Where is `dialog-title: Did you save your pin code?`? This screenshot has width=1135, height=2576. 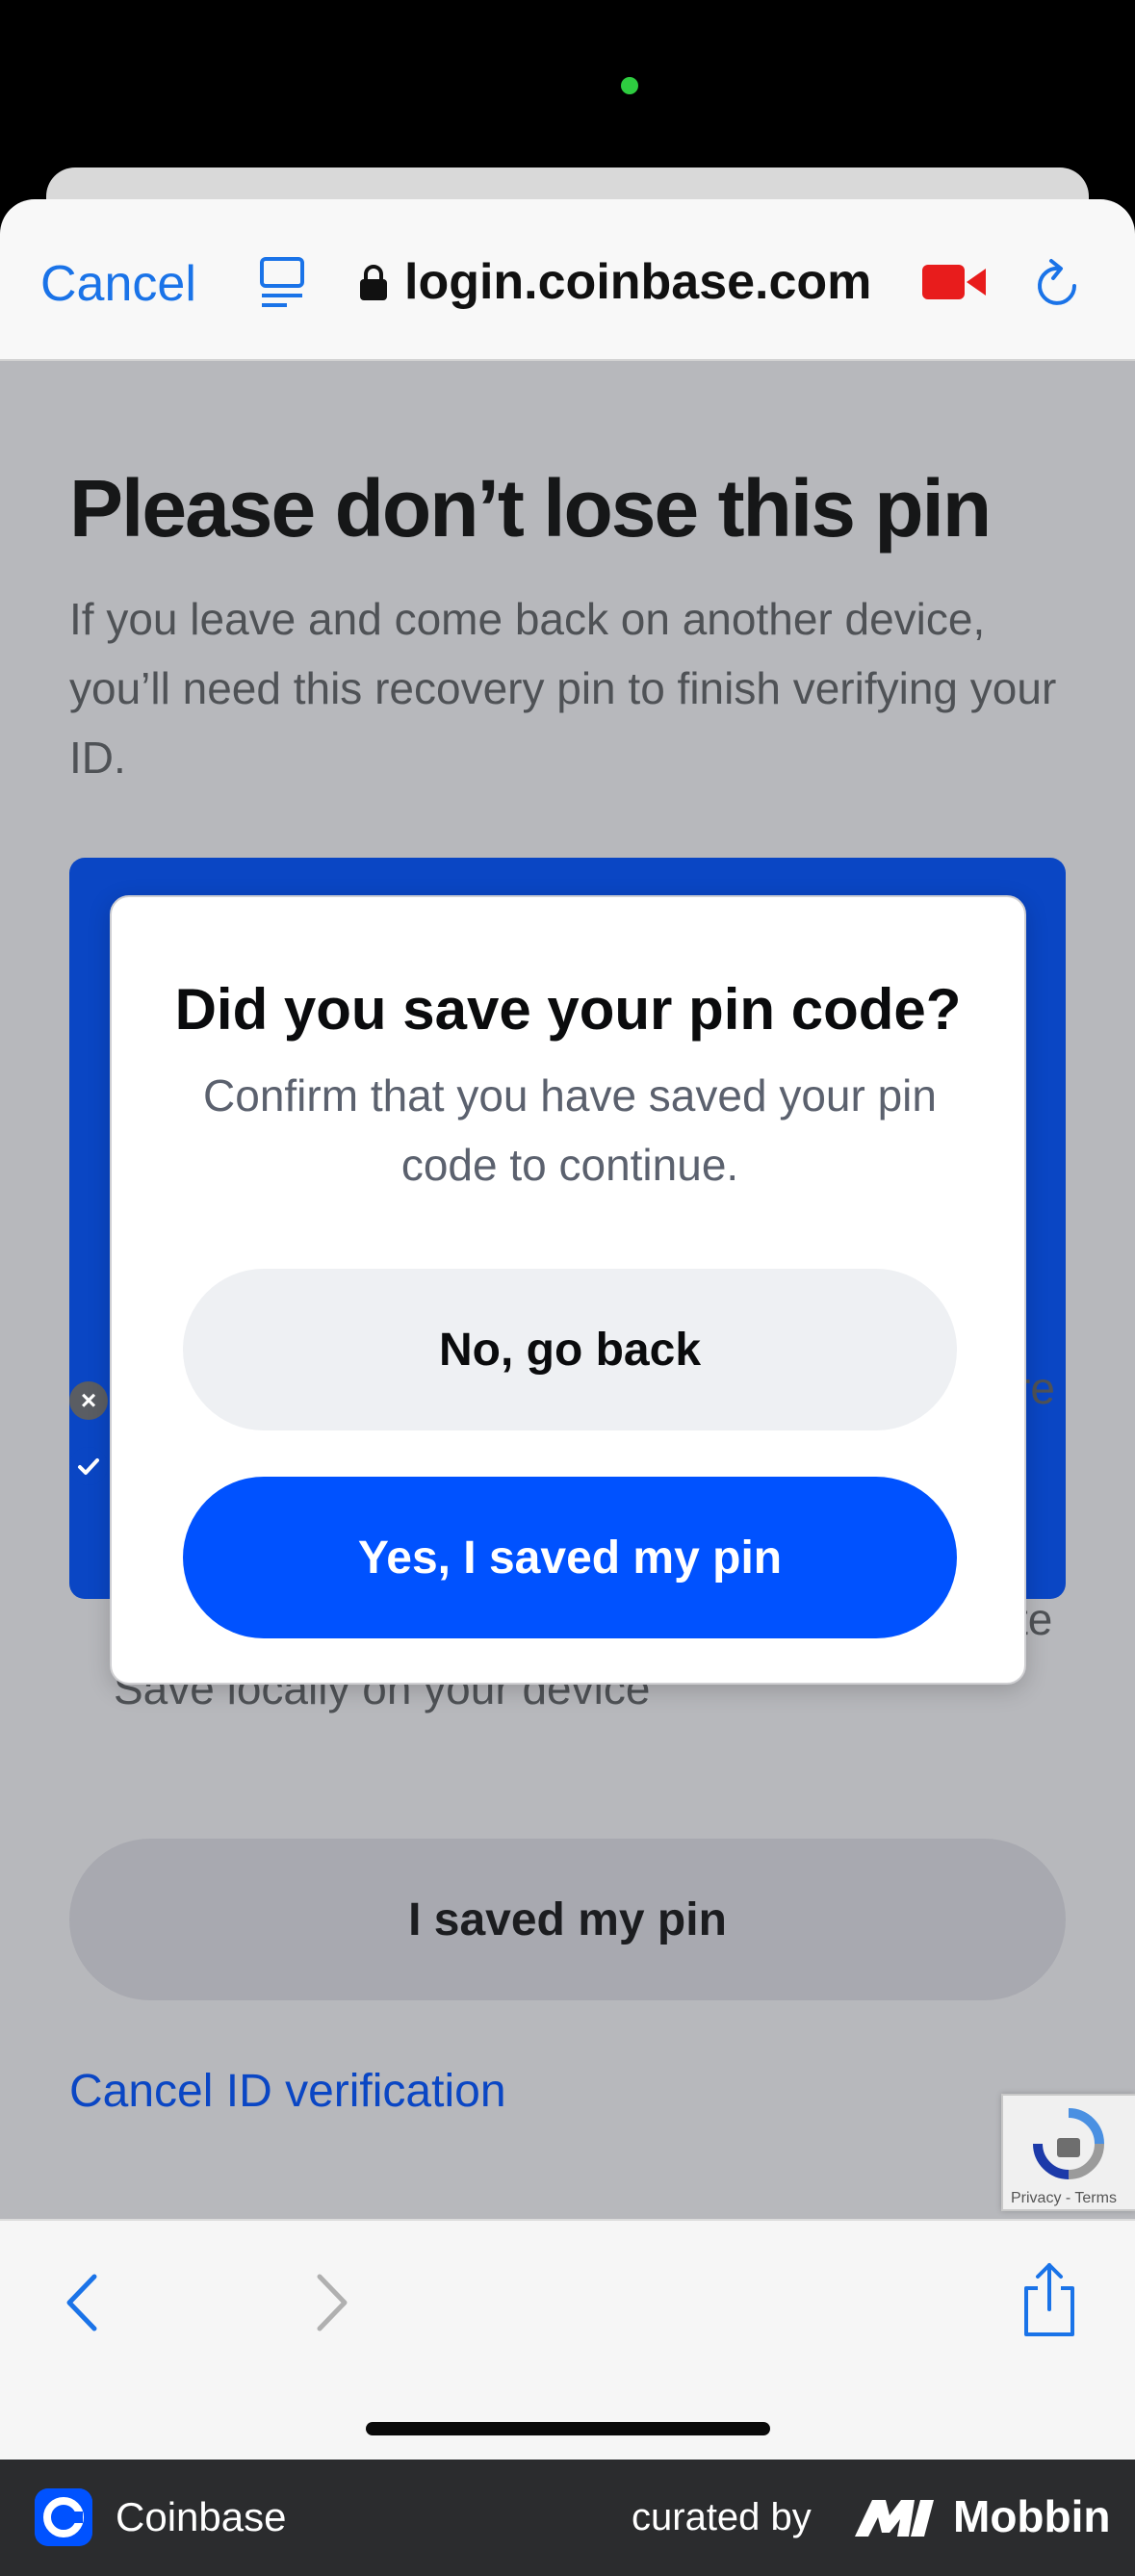 dialog-title: Did you save your pin code? is located at coordinates (568, 1010).